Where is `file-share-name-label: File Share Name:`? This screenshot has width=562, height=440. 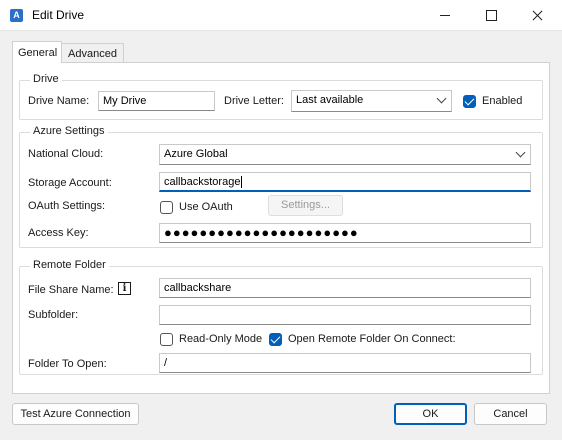
file-share-name-label: File Share Name: is located at coordinates (71, 290).